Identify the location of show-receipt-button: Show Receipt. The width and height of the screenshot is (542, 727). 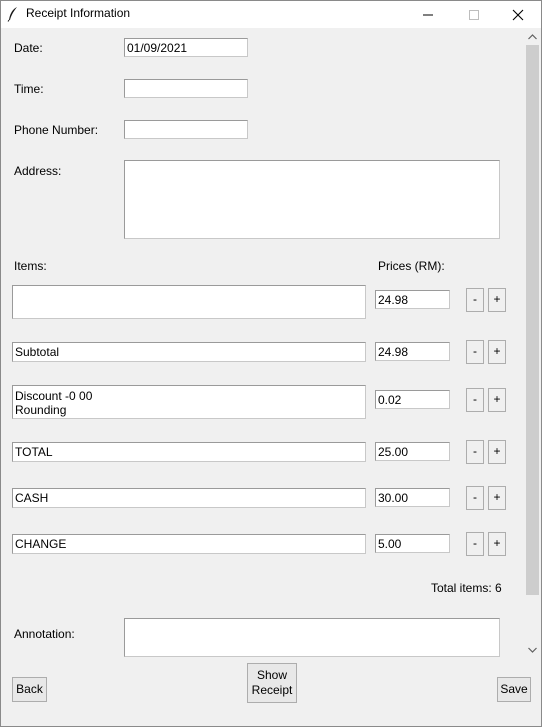
(272, 683).